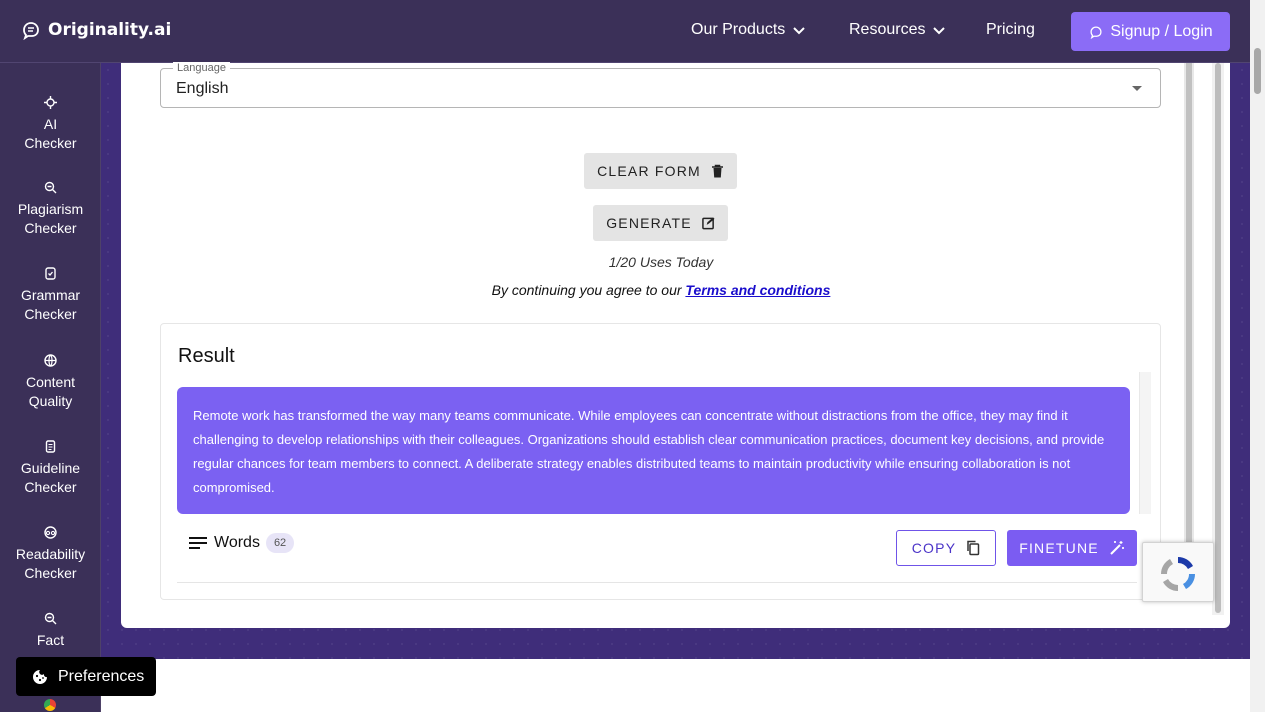 The image size is (1265, 712). I want to click on sidebar-item-label: AI, so click(50, 124).